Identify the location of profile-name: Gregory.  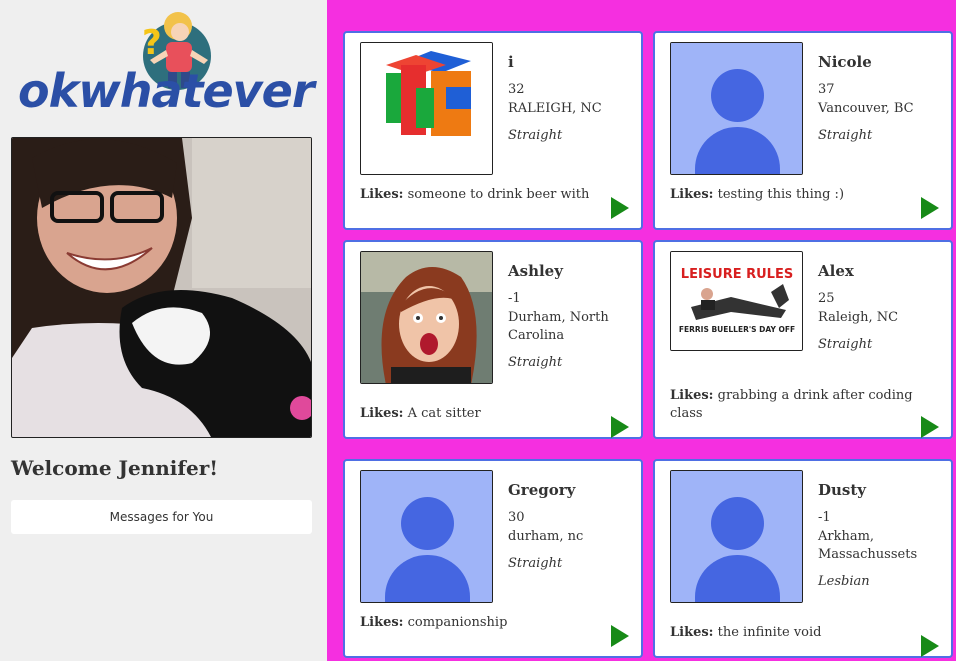
(542, 490).